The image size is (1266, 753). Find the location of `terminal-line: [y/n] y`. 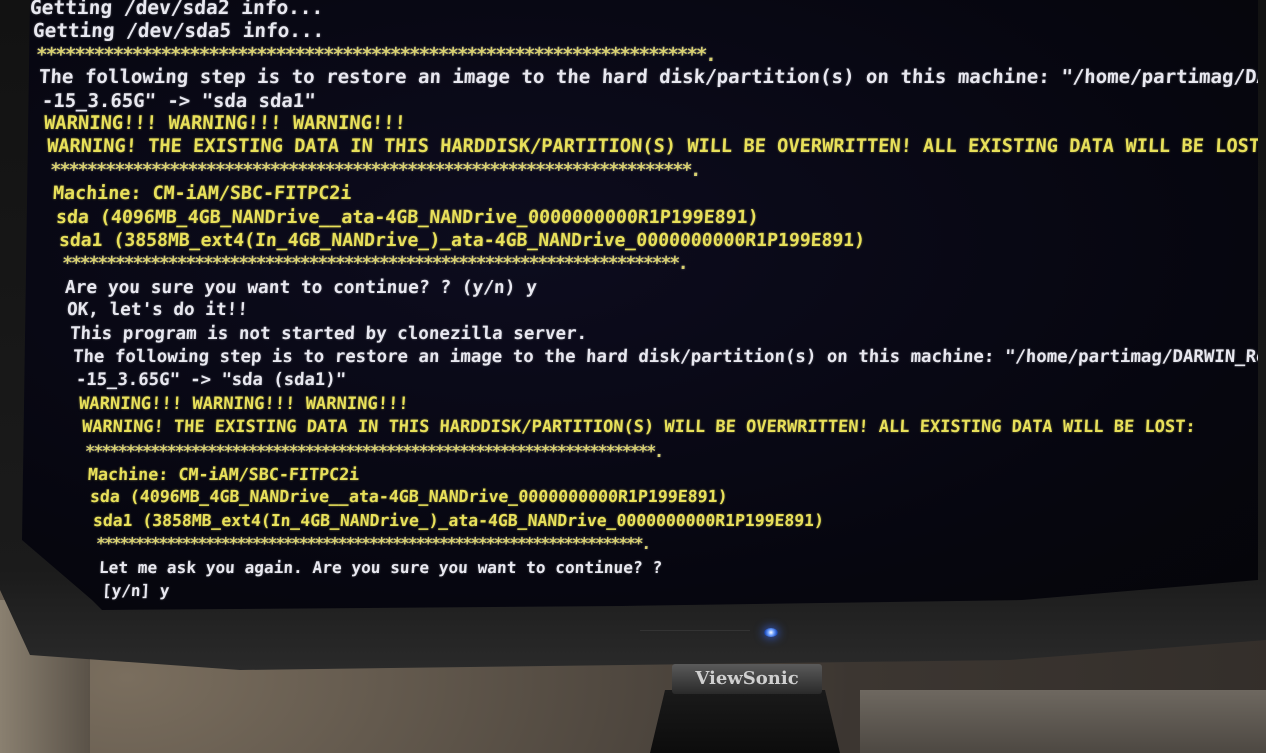

terminal-line: [y/n] y is located at coordinates (135, 590).